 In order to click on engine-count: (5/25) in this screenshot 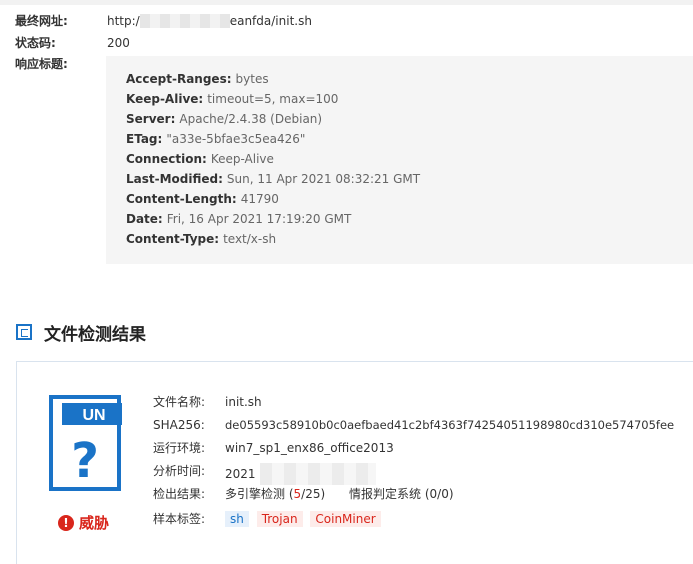, I will do `click(307, 494)`.